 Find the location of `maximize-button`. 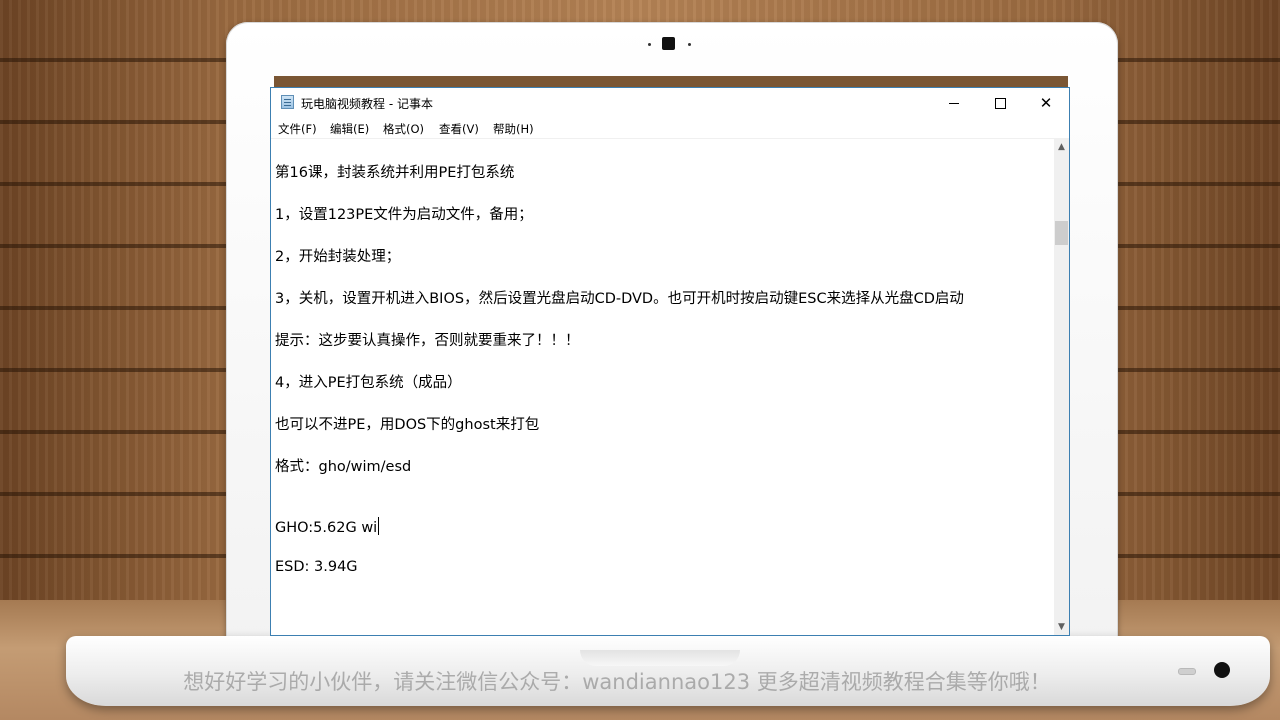

maximize-button is located at coordinates (1000, 103).